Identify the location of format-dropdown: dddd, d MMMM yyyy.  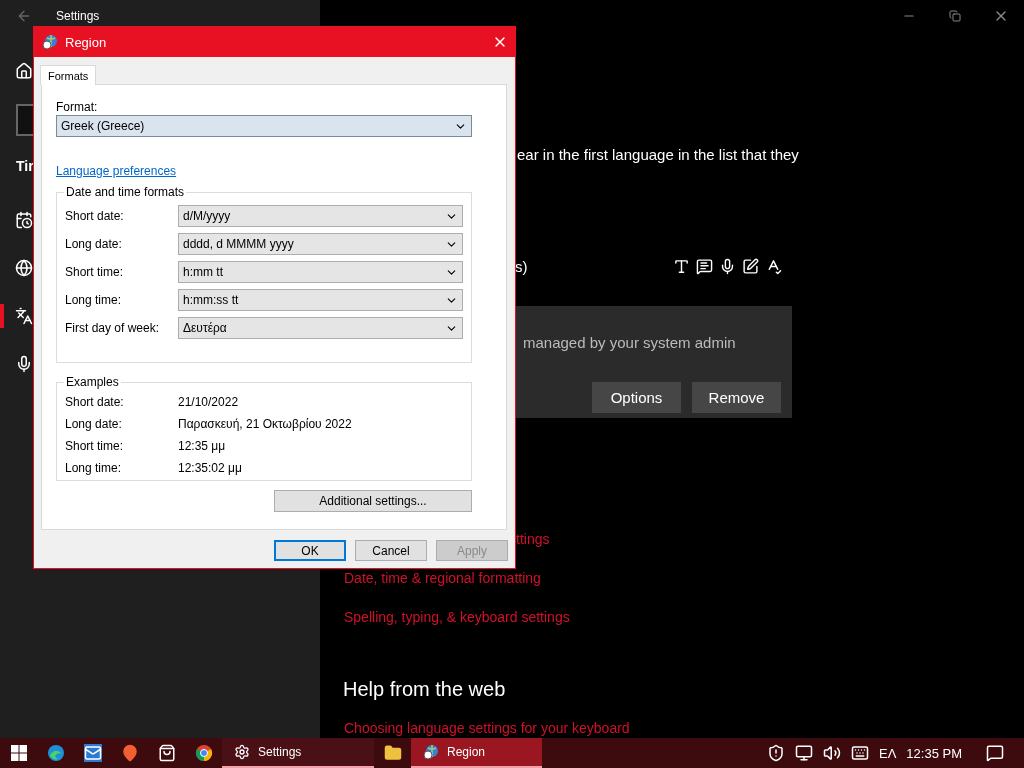
(320, 244).